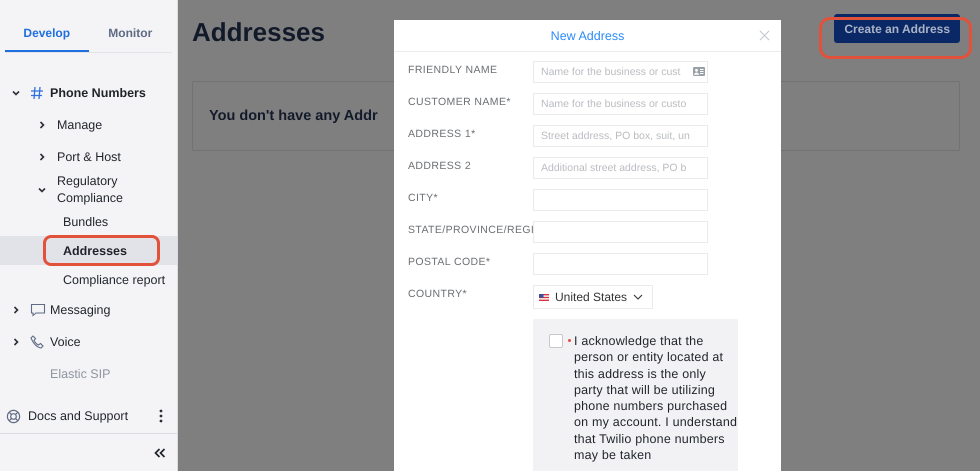 The width and height of the screenshot is (980, 471). Describe the element at coordinates (620, 104) in the screenshot. I see `input-field: Name for the business or custo` at that location.